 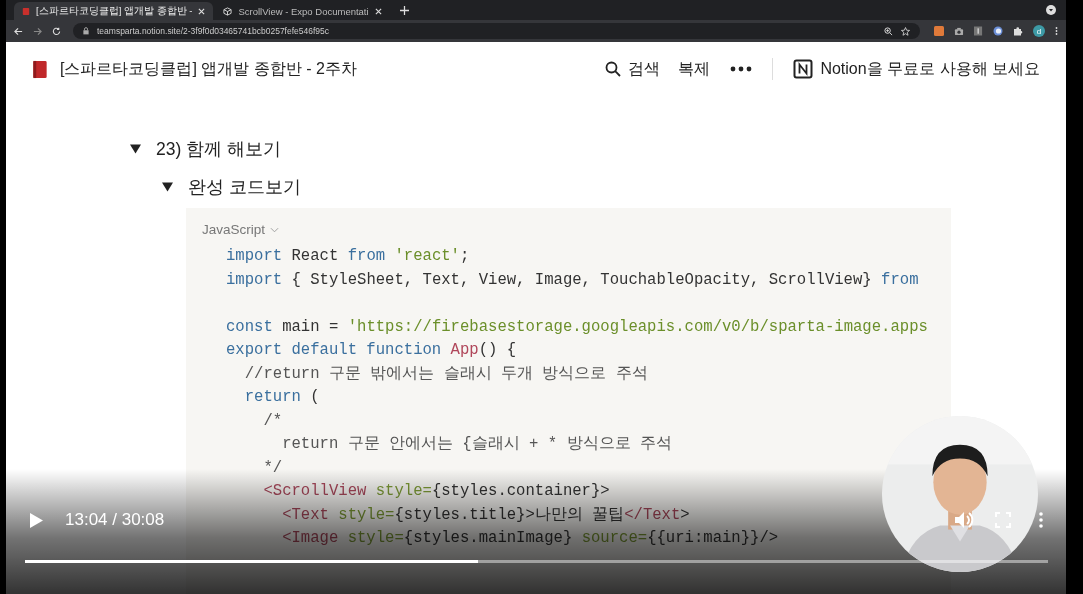 I want to click on chevron-down-icon, so click(x=275, y=229).